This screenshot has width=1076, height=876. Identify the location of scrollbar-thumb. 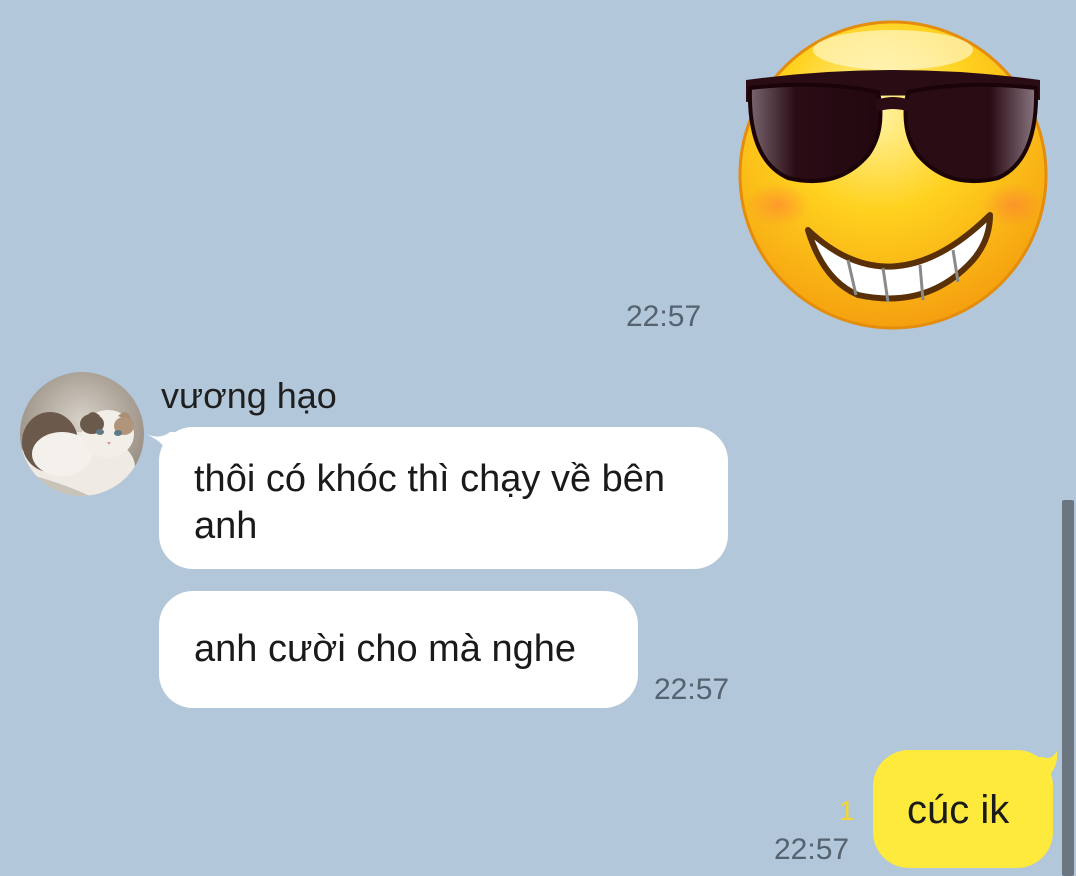
(1068, 688).